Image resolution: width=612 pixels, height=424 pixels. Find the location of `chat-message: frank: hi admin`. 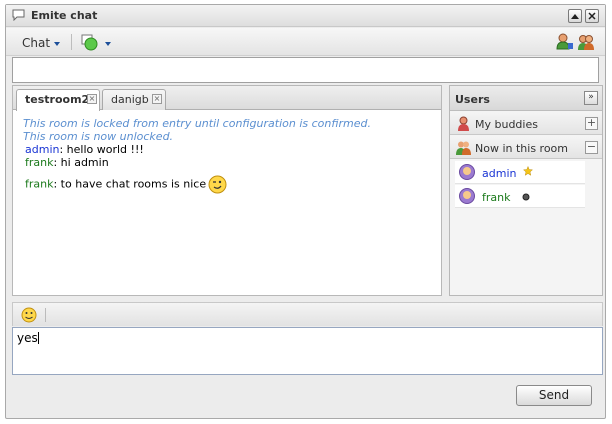

chat-message: frank: hi admin is located at coordinates (228, 162).